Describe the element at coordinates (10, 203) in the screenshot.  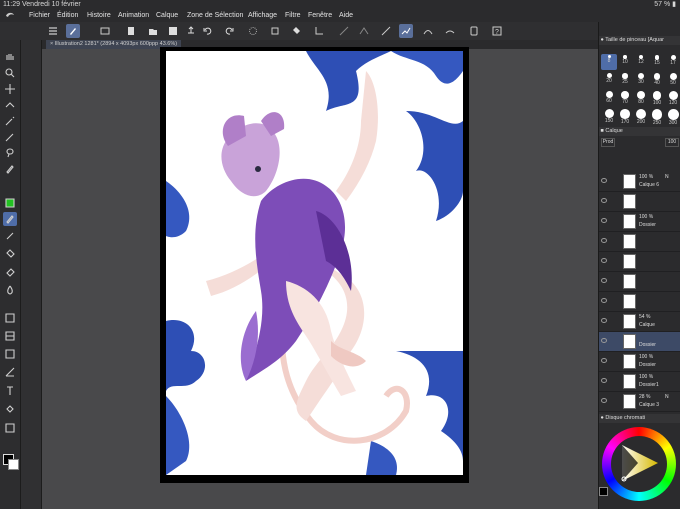
I see `green-color-icon` at that location.